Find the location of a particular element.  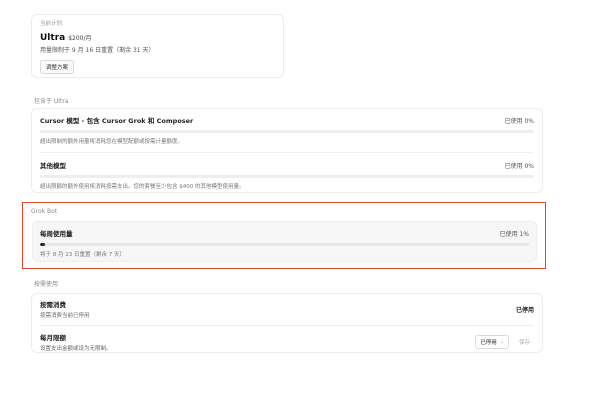

monthly-limit-title: 每月限额 is located at coordinates (53, 338).